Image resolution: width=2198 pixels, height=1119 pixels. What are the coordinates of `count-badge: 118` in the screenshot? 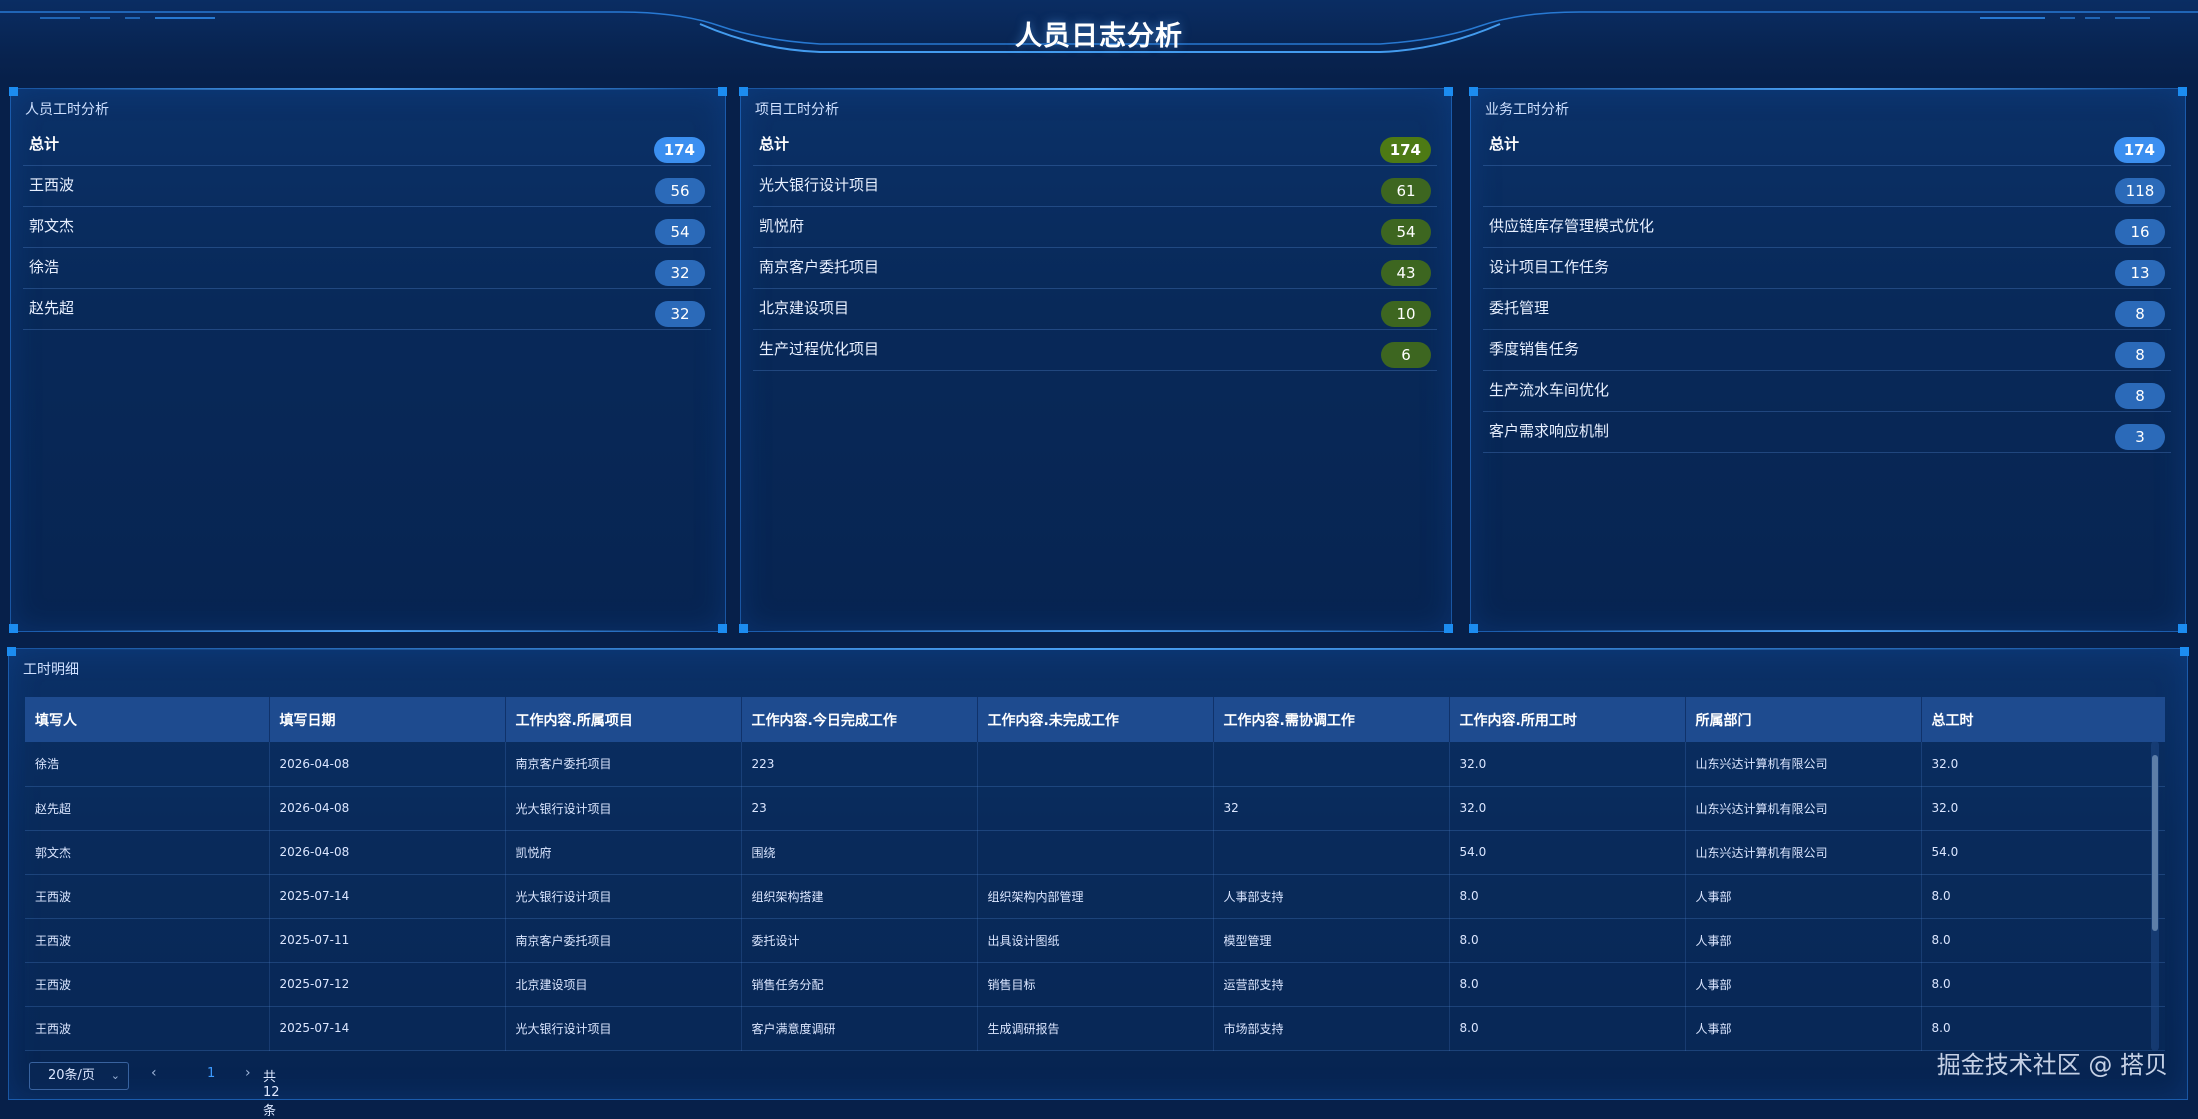 It's located at (2140, 191).